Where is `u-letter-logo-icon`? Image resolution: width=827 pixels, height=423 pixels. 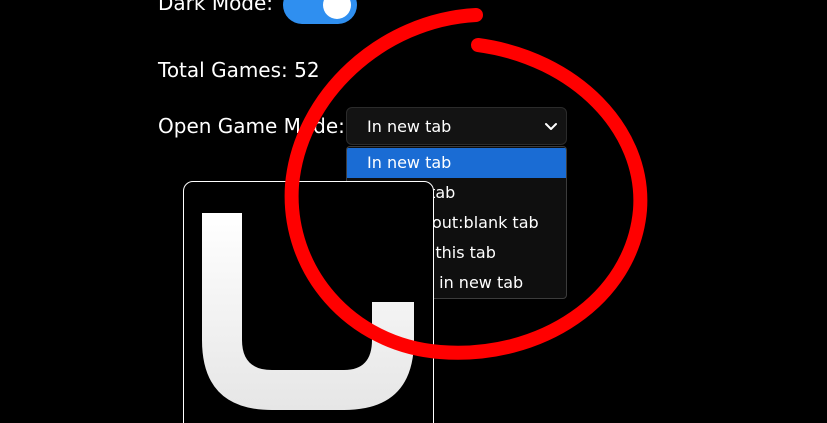
u-letter-logo-icon is located at coordinates (308, 311).